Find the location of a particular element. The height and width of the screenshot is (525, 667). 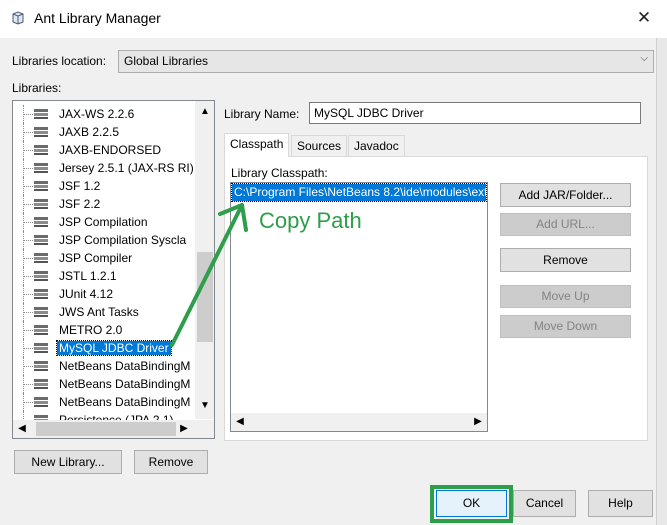

library-item-label: JSTL 1.2.1 is located at coordinates (88, 276).